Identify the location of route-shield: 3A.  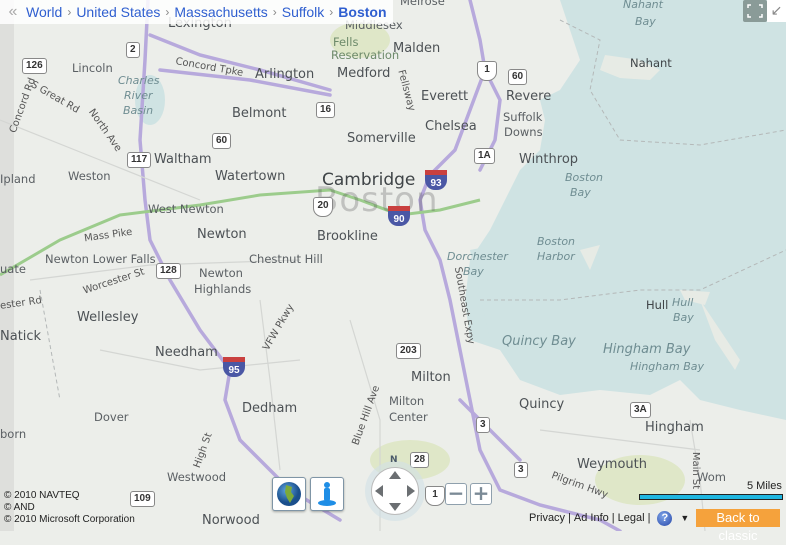
(640, 410).